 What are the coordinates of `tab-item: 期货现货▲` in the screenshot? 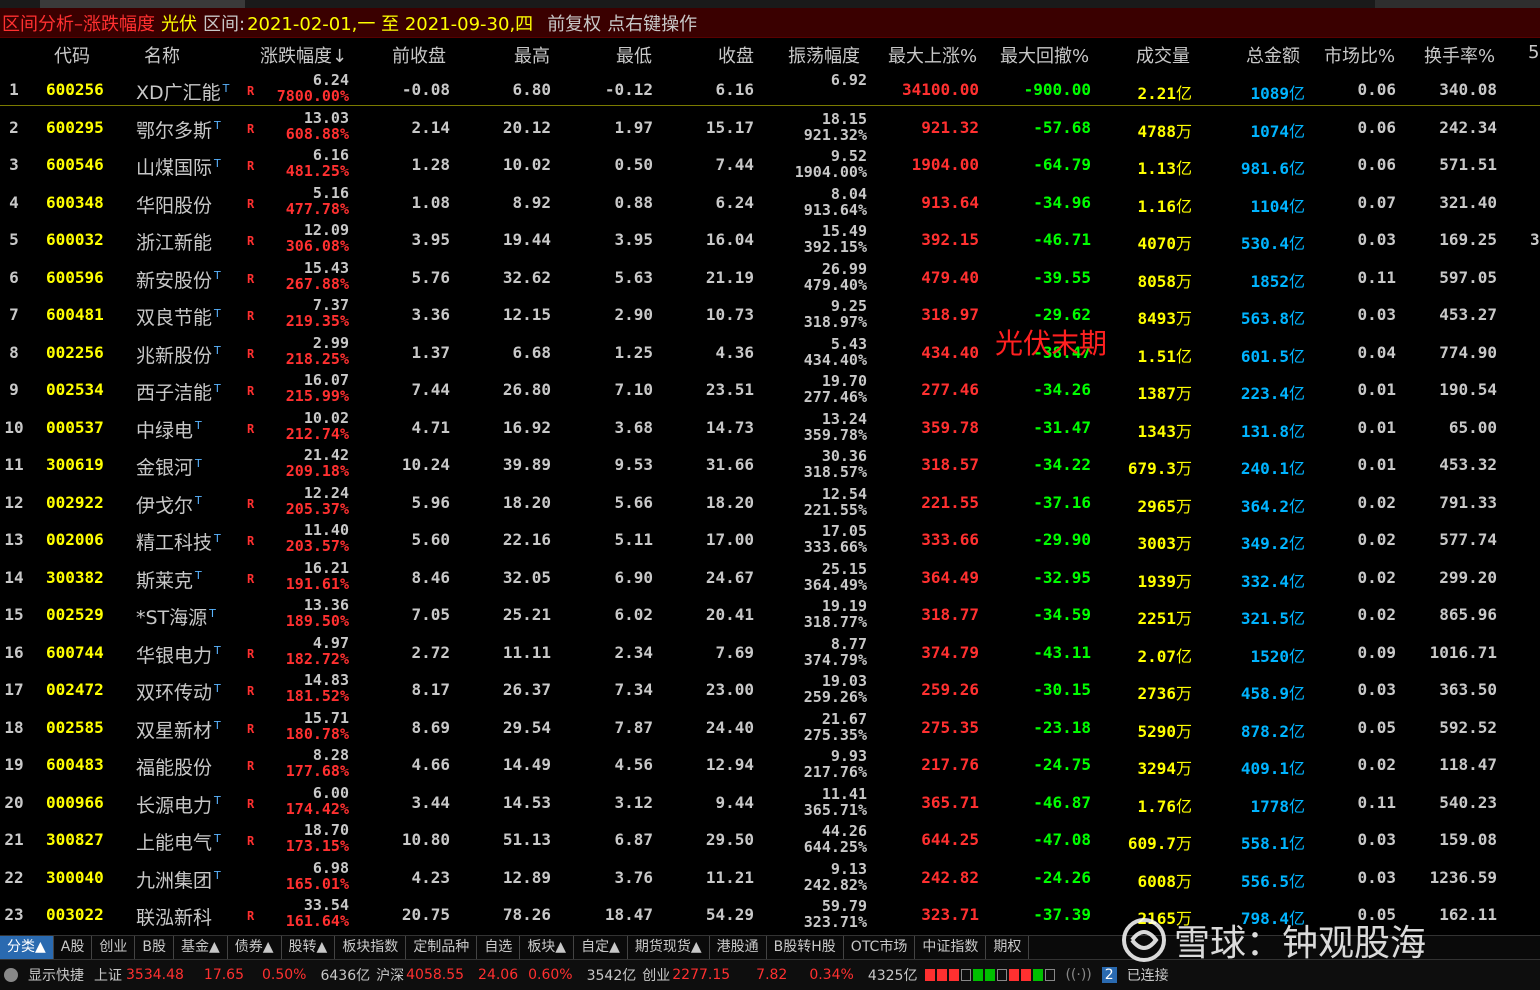 It's located at (669, 947).